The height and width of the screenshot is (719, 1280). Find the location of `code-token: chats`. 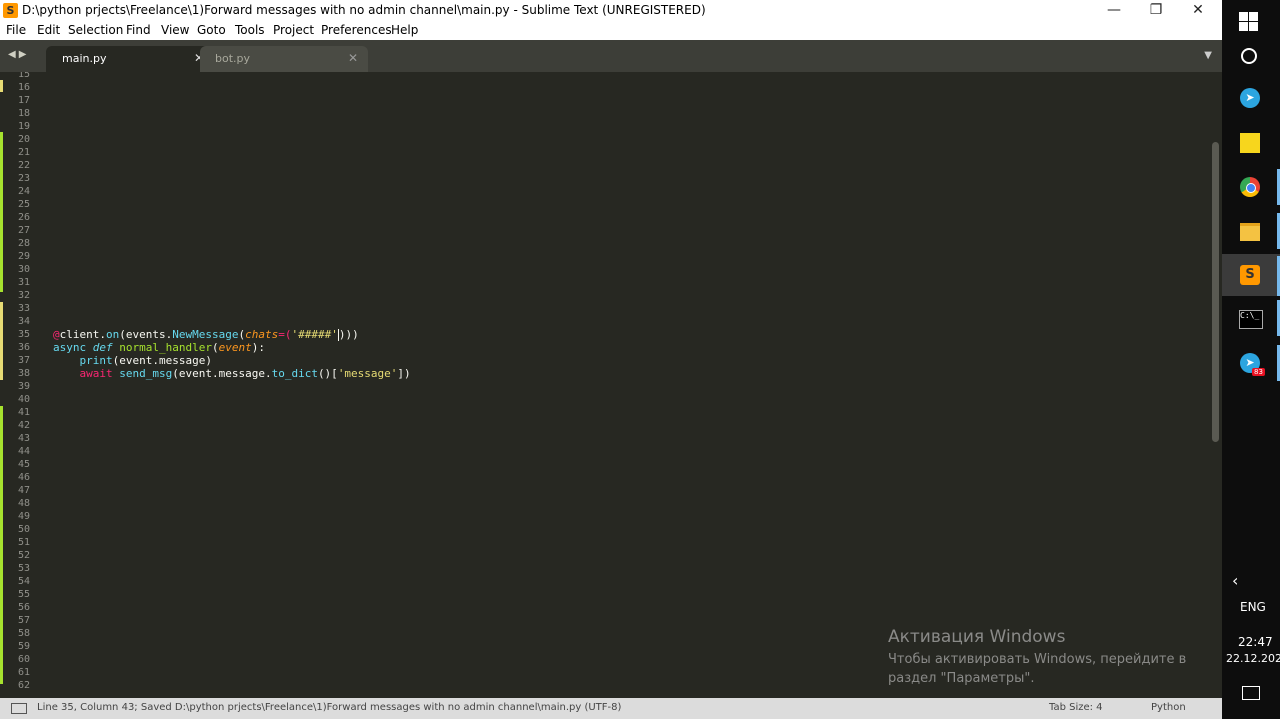

code-token: chats is located at coordinates (262, 334).